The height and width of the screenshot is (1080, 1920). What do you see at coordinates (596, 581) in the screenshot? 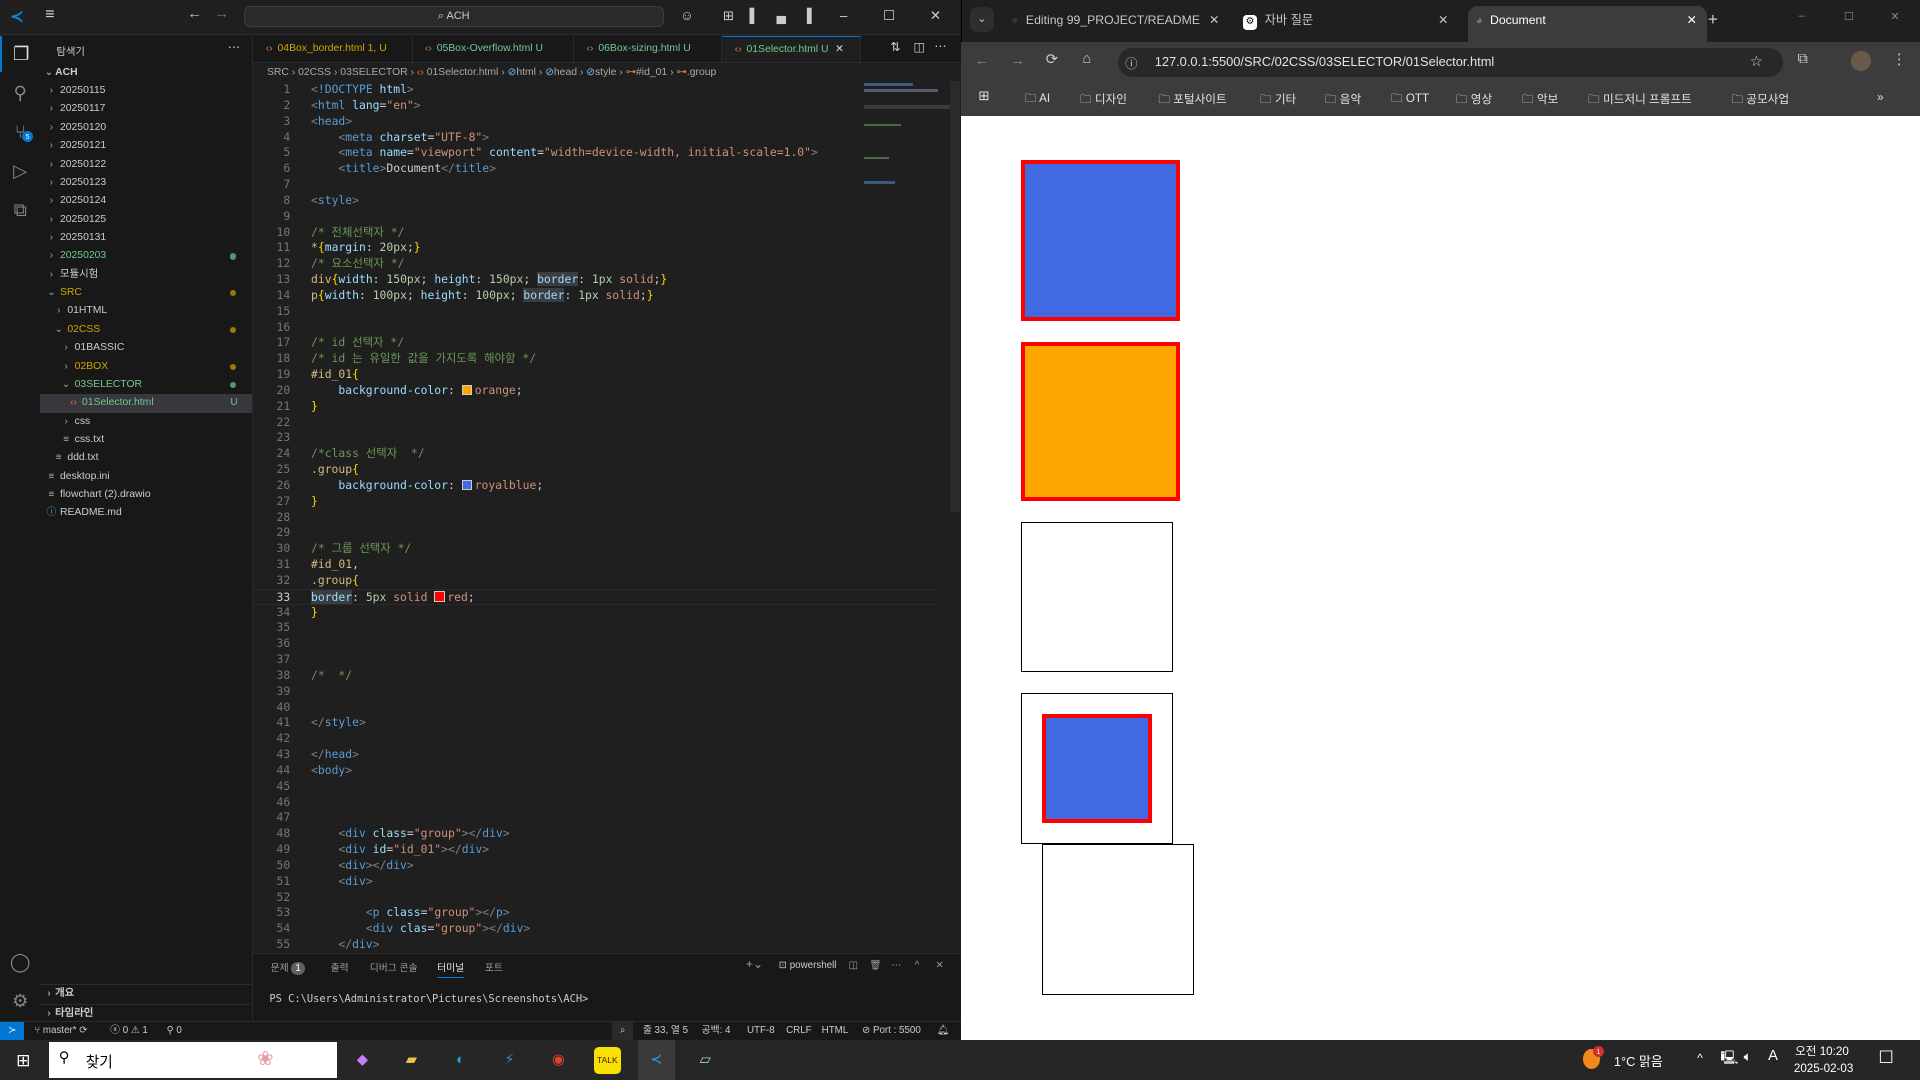
I see `code-line: 32 .group{` at bounding box center [596, 581].